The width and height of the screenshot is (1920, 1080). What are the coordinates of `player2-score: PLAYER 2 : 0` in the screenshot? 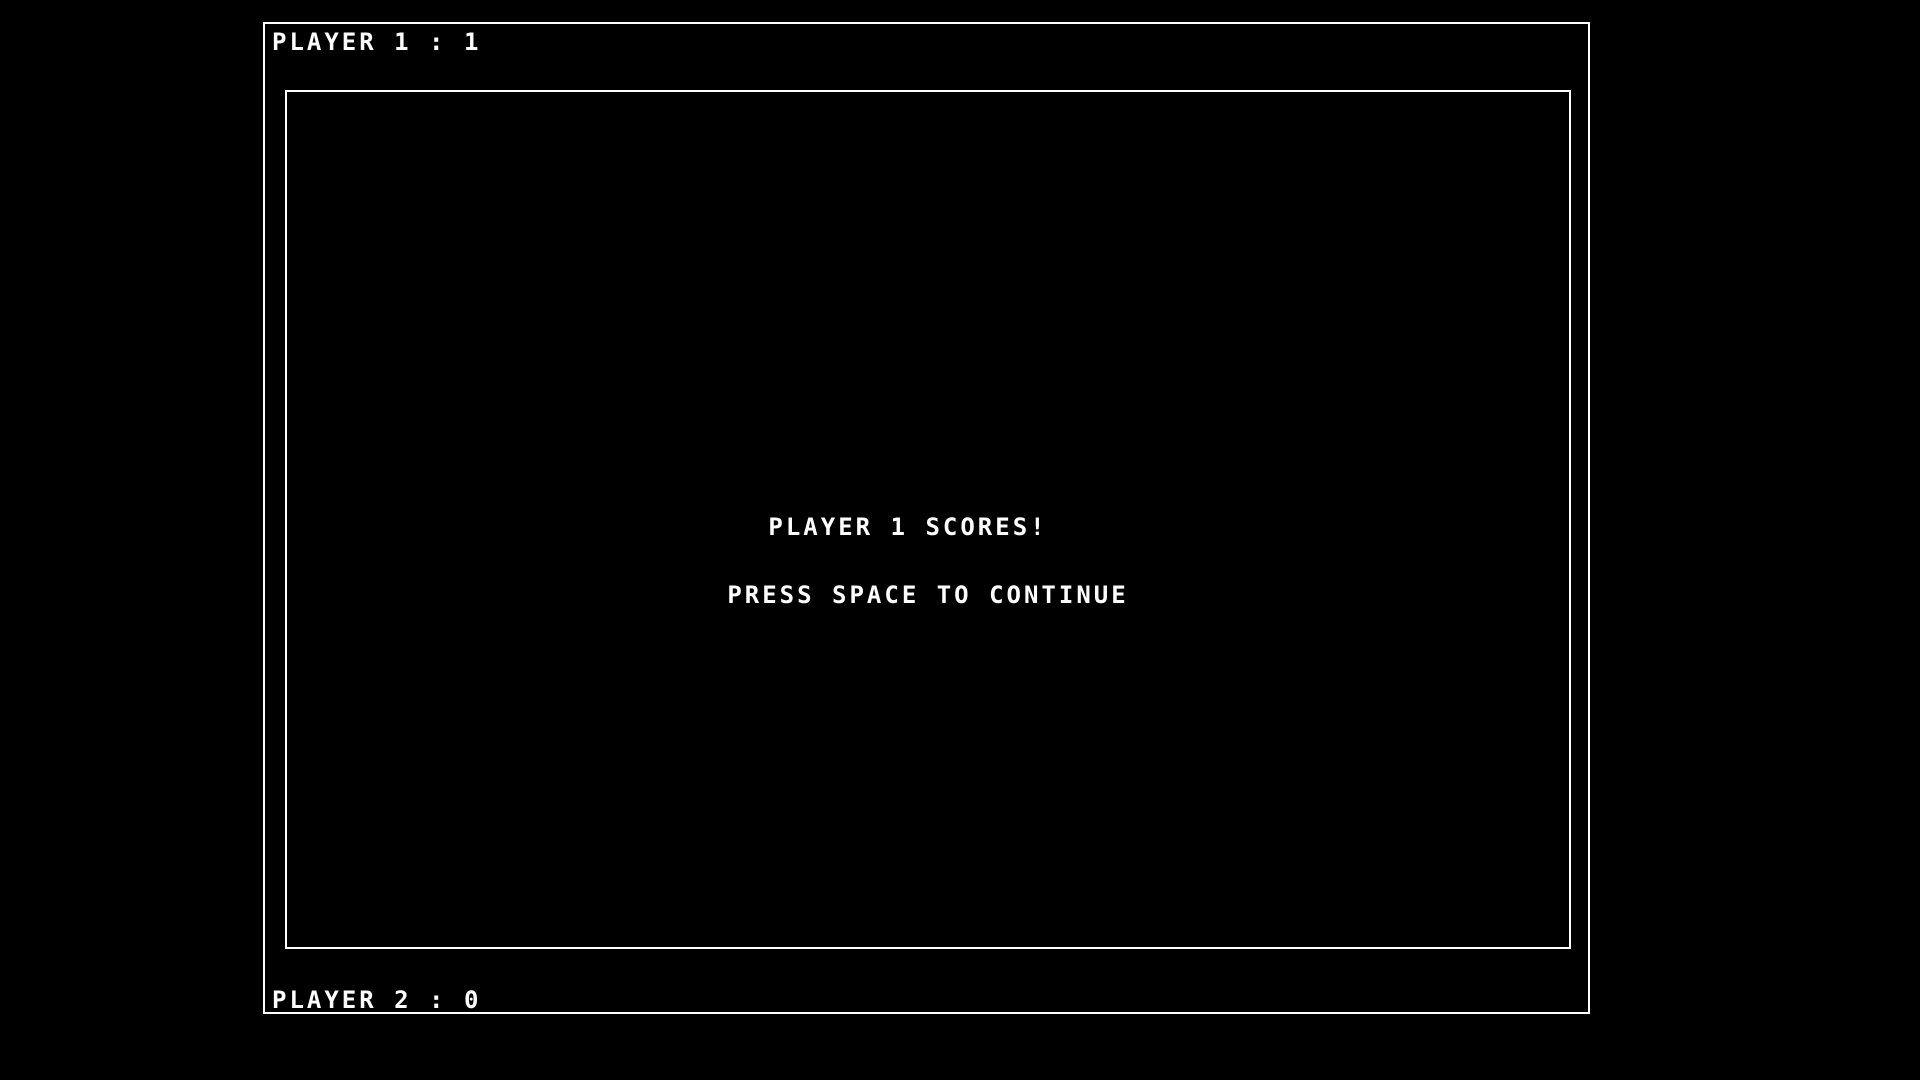 It's located at (377, 1000).